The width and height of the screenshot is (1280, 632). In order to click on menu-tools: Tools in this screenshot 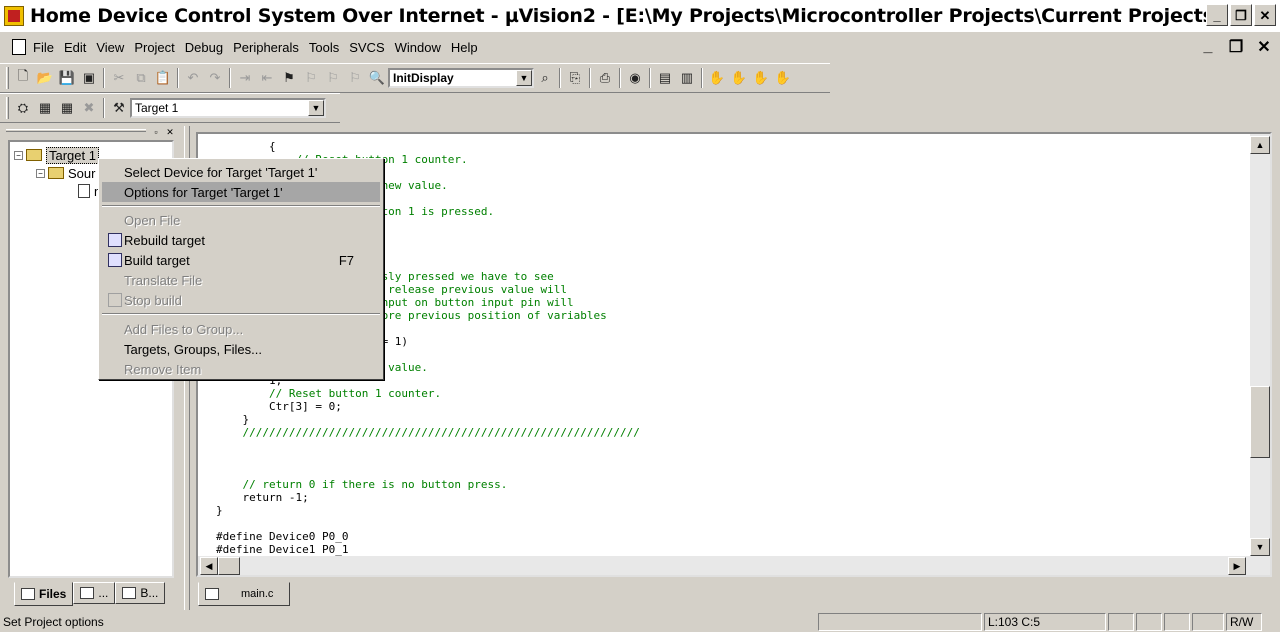, I will do `click(324, 47)`.